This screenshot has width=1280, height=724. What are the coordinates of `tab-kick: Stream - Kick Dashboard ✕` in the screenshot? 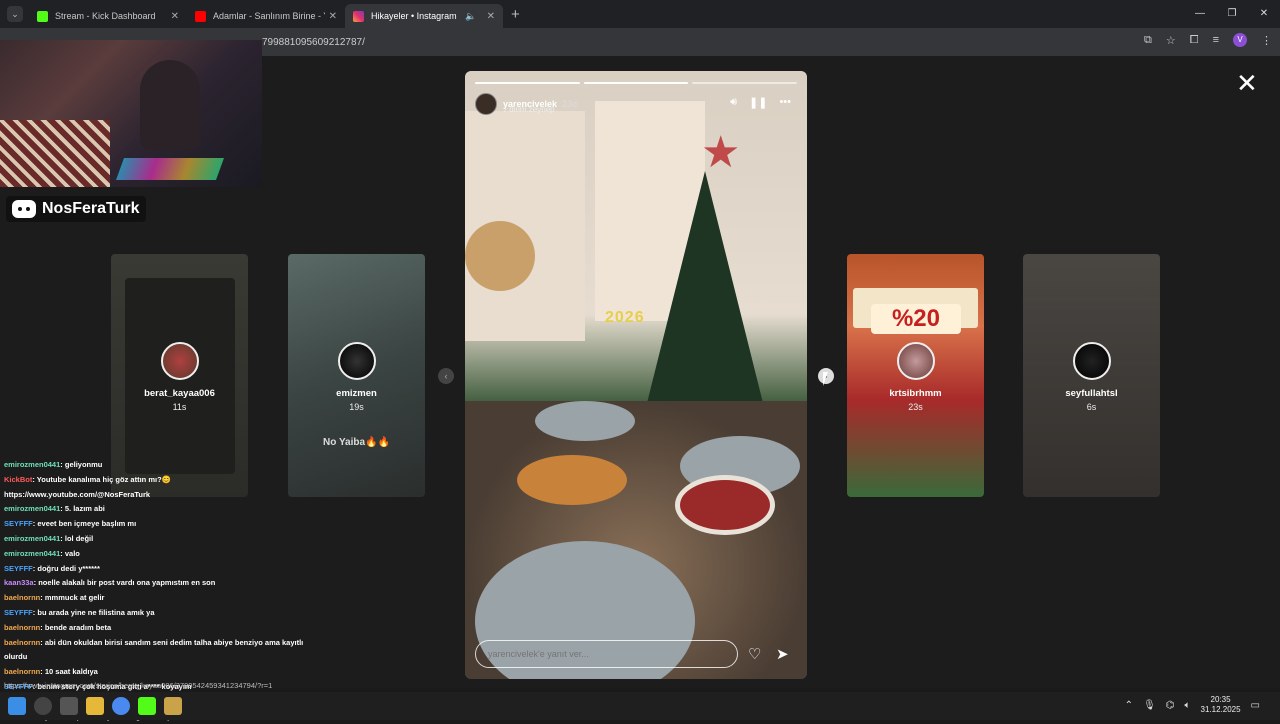 It's located at (108, 16).